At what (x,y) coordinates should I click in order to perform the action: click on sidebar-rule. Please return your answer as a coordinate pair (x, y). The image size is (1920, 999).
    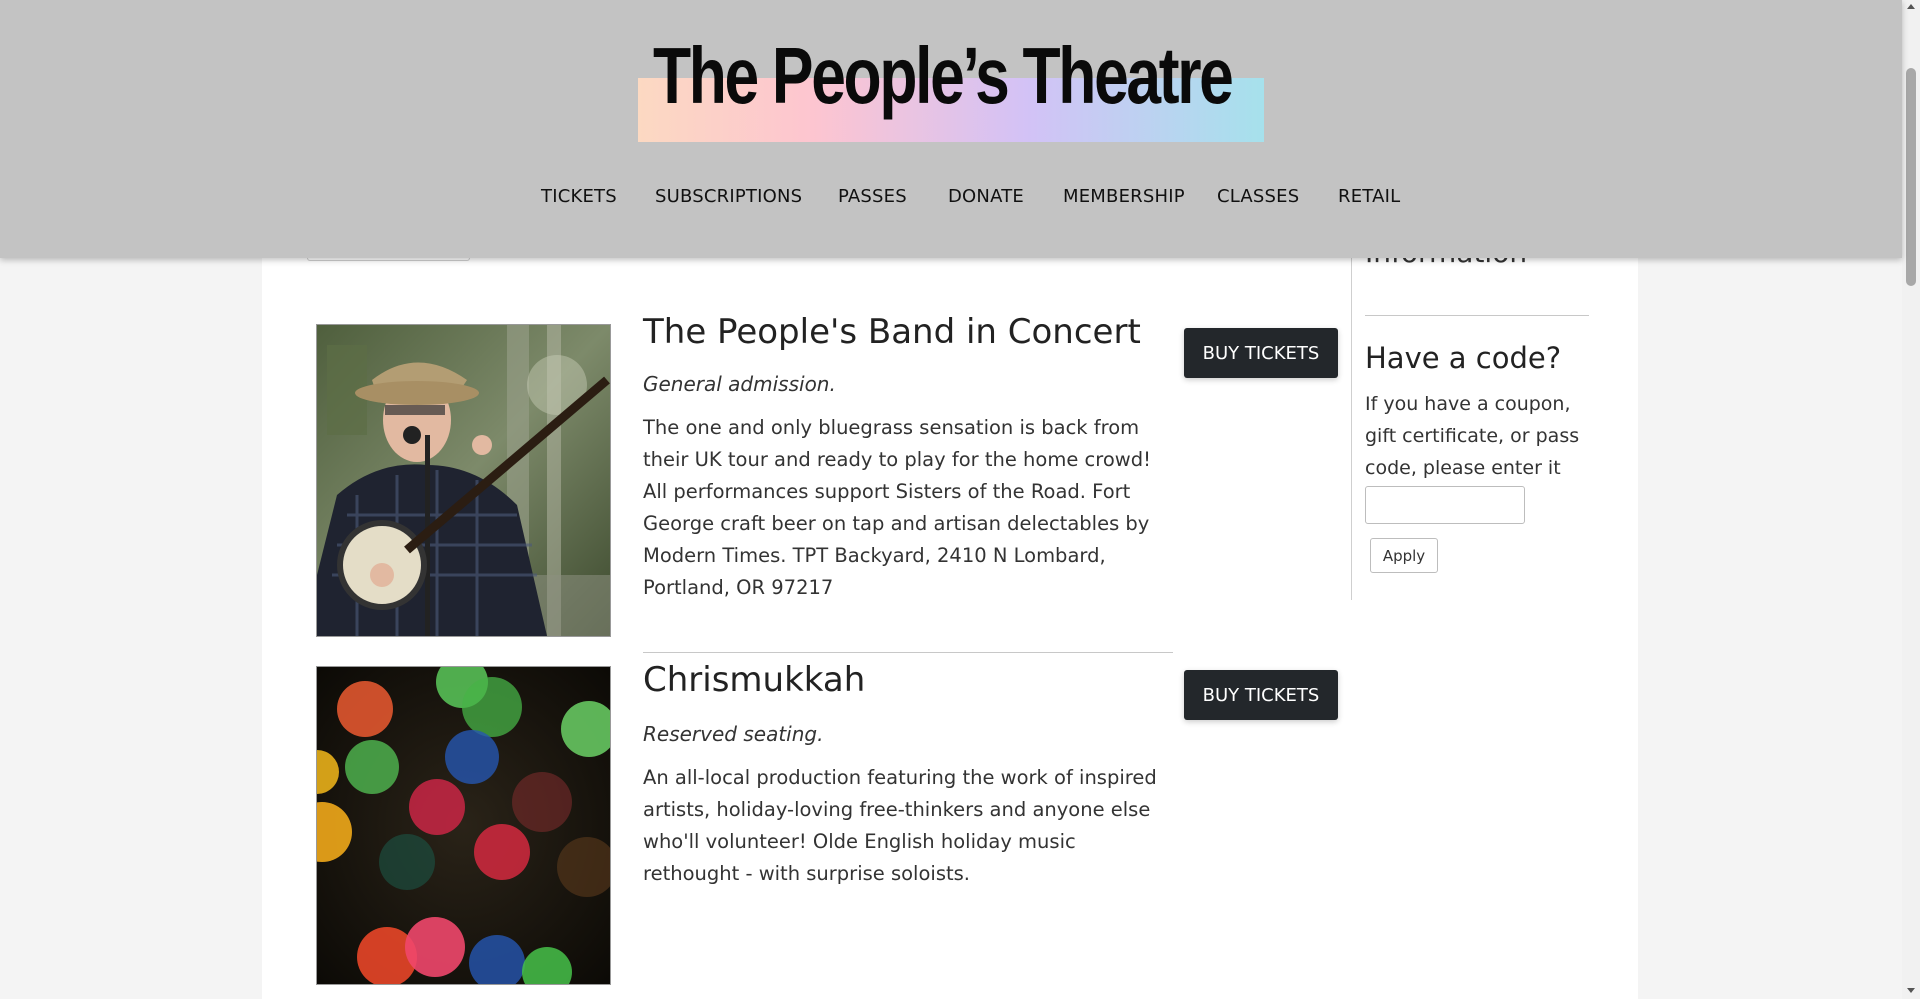
    Looking at the image, I should click on (1477, 315).